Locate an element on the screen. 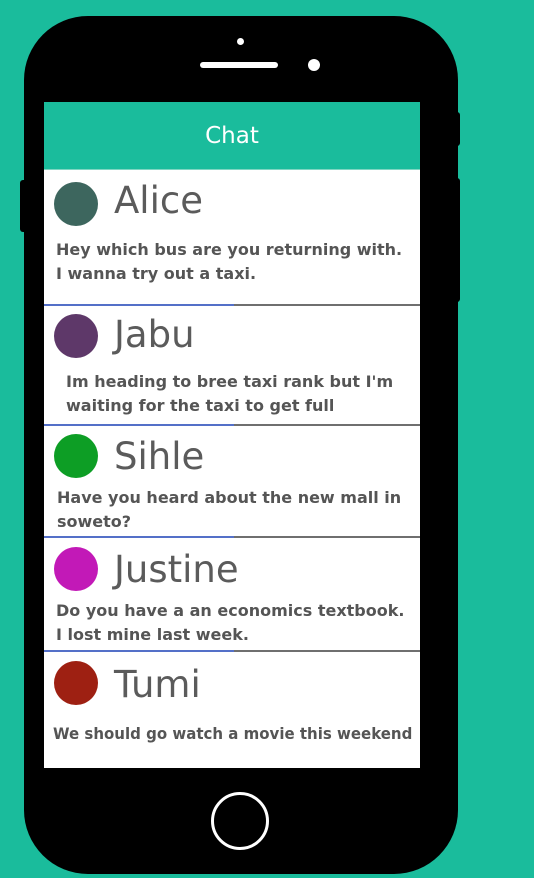  page-title: Chat is located at coordinates (232, 135).